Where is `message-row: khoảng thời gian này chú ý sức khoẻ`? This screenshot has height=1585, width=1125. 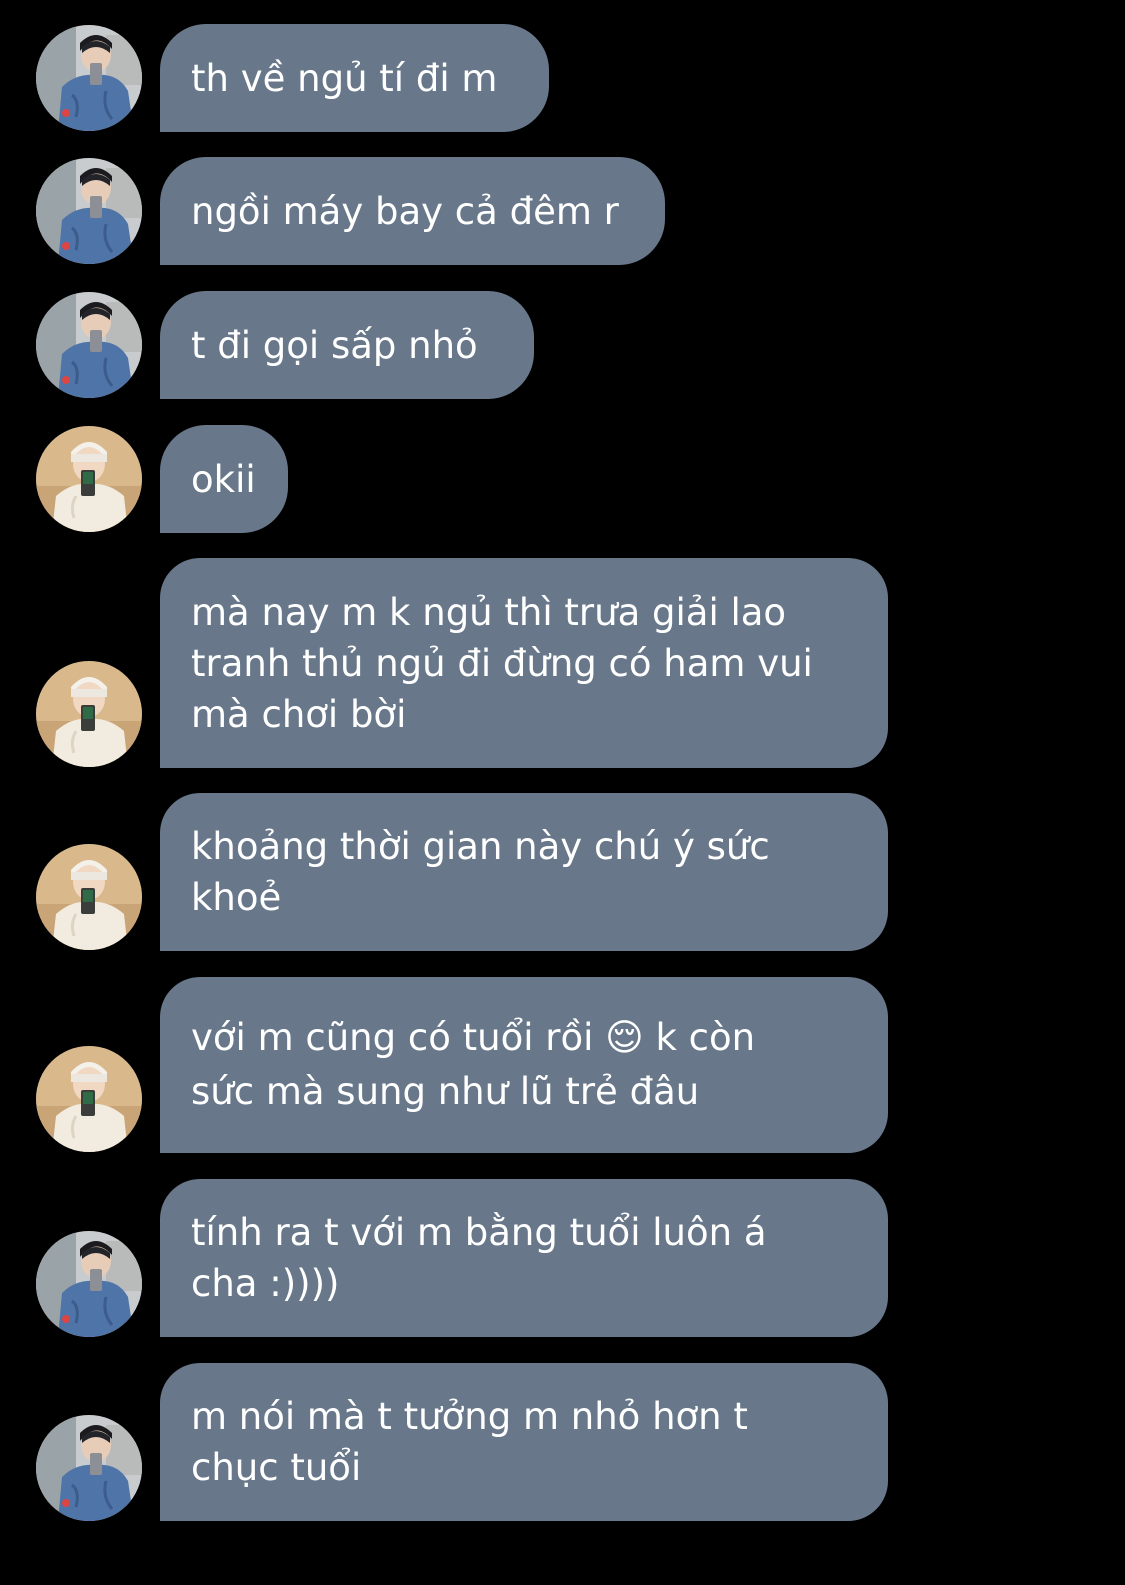
message-row: khoảng thời gian này chú ý sức khoẻ is located at coordinates (562, 872).